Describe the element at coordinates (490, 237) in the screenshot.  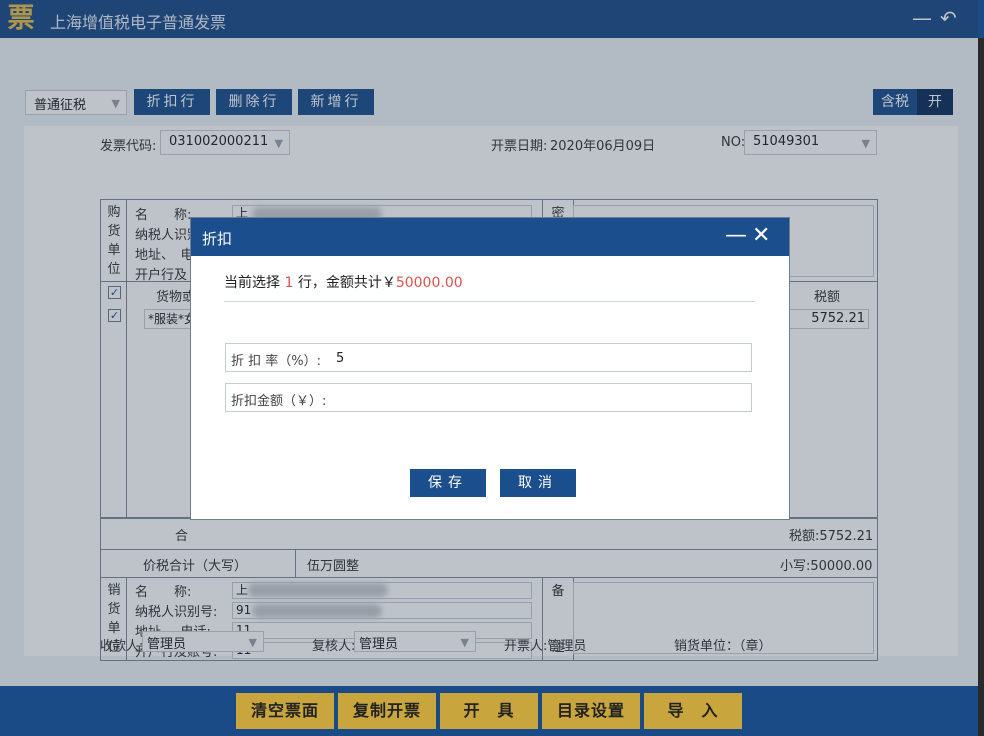
I see `dialog-header: 折扣 — ✕` at that location.